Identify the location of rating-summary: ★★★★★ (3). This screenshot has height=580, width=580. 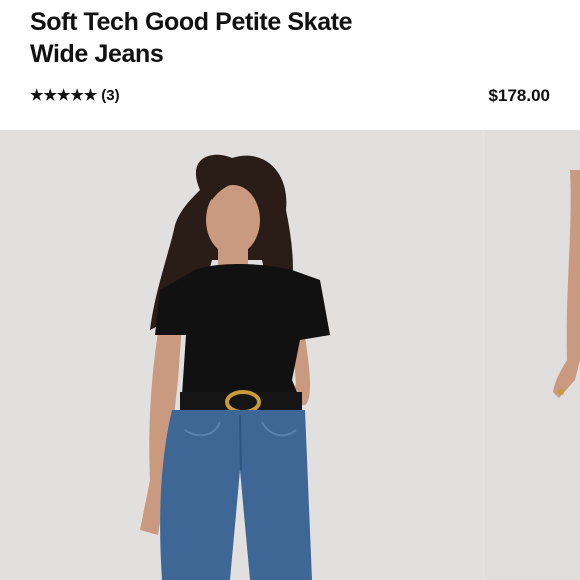
(75, 95).